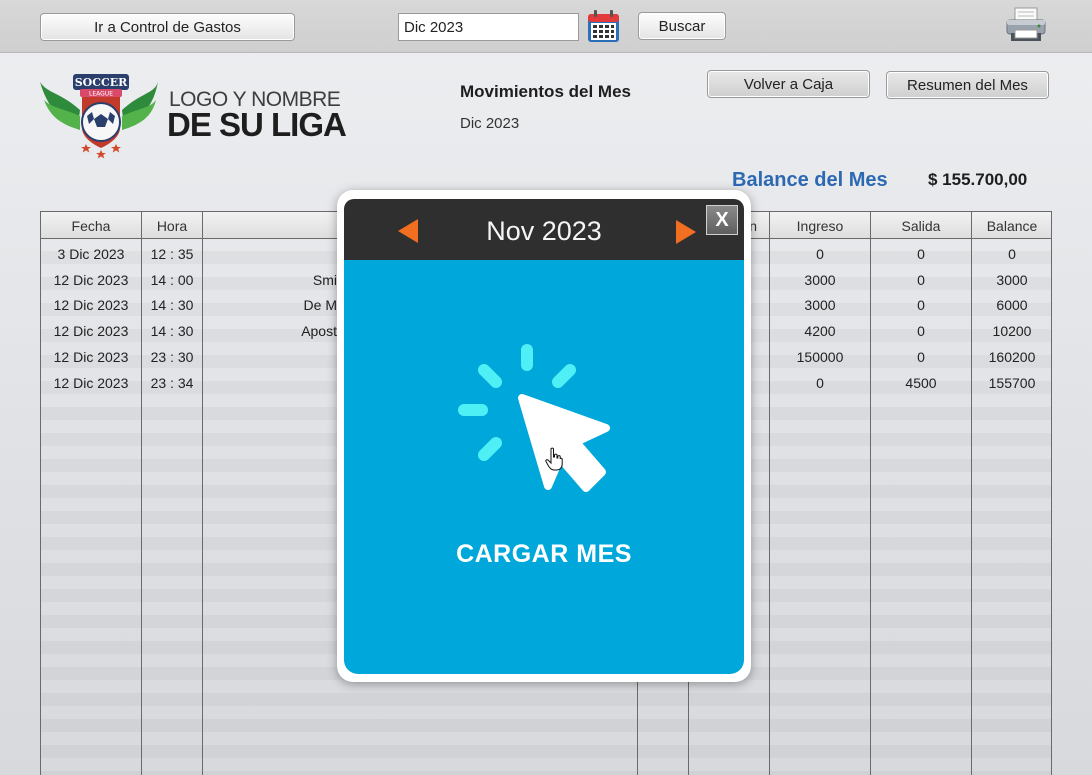 The image size is (1092, 775). Describe the element at coordinates (1012, 305) in the screenshot. I see `cell-balance: 6000` at that location.